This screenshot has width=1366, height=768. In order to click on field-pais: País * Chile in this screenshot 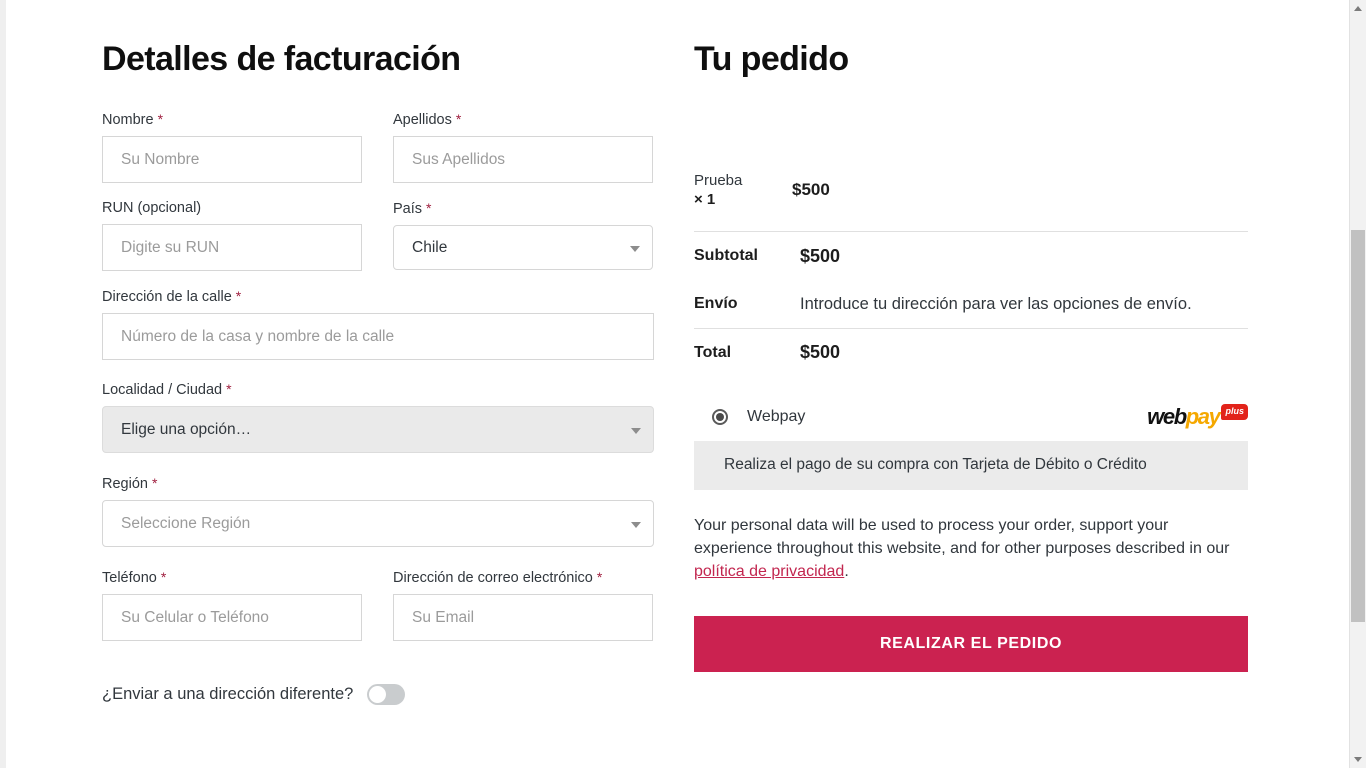, I will do `click(523, 235)`.